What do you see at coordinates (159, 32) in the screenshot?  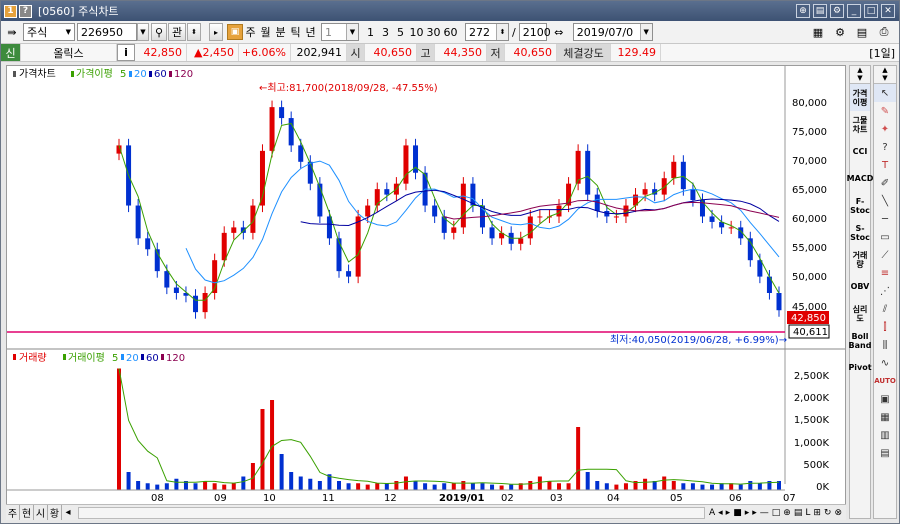 I see `search-button: ⚲` at bounding box center [159, 32].